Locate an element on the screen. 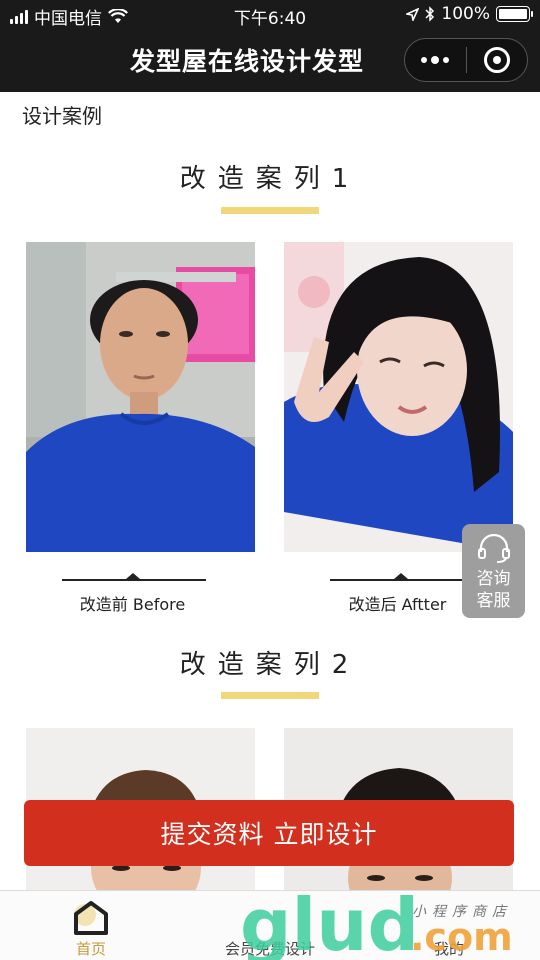 Image resolution: width=540 pixels, height=960 pixels. nav-bar: 发型屋在线设计发型 is located at coordinates (270, 61).